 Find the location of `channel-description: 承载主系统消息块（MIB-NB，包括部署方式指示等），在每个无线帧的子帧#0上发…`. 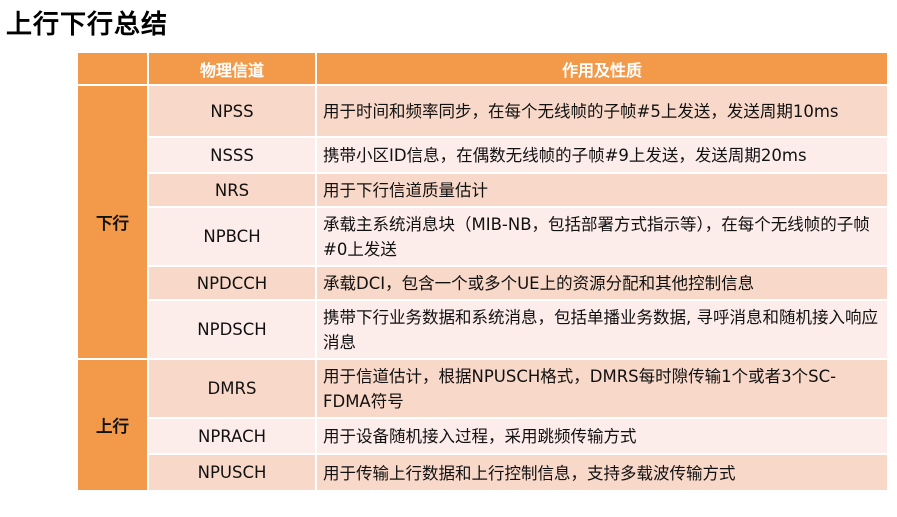

channel-description: 承载主系统消息块（MIB-NB，包括部署方式指示等），在每个无线帧的子帧#0上发… is located at coordinates (602, 236).